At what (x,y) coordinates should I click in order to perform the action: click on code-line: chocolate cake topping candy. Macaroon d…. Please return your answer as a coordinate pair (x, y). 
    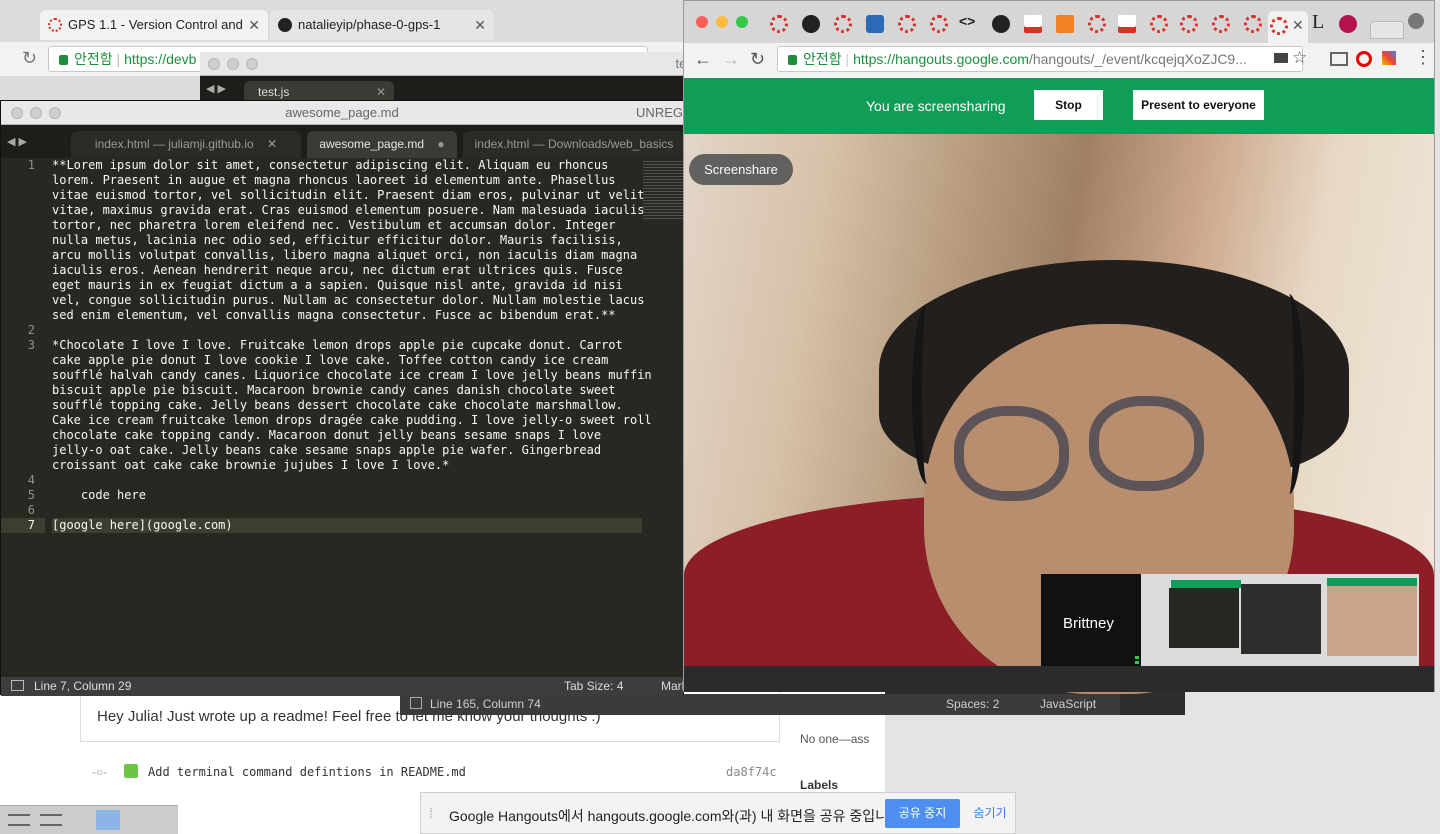
    Looking at the image, I should click on (347, 435).